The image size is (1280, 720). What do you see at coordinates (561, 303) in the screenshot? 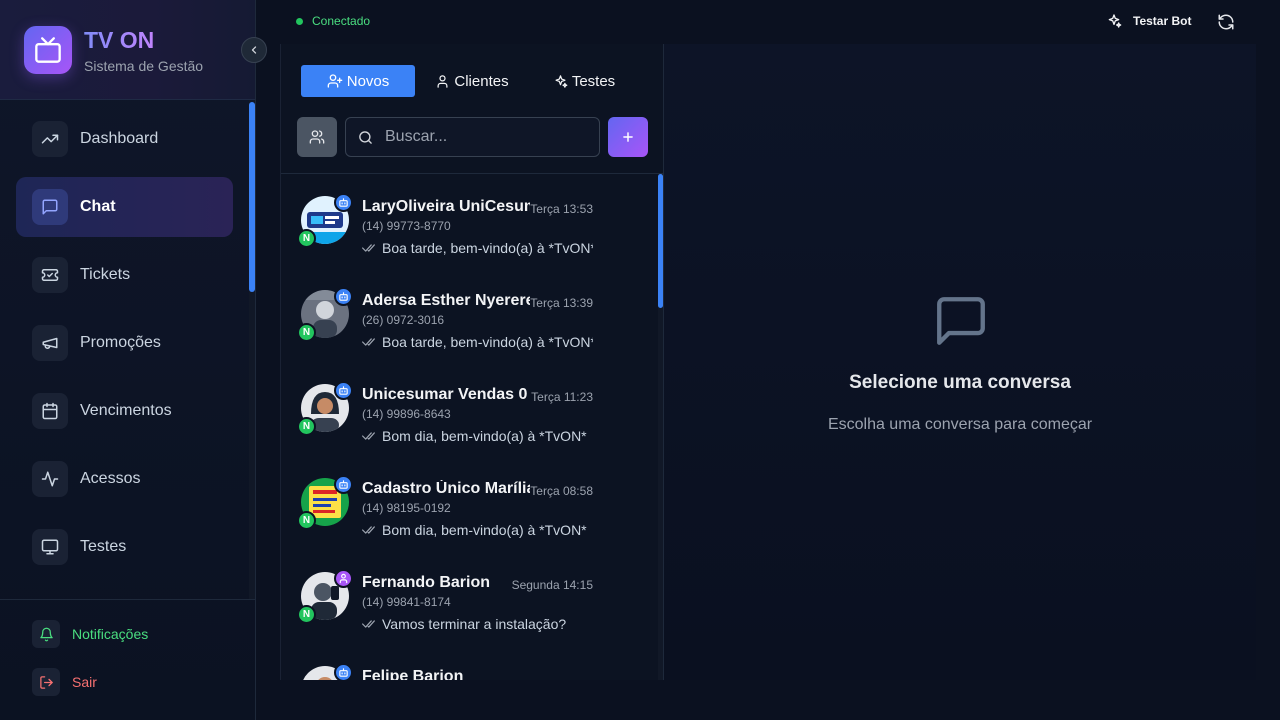
I see `message-time: Terça 13:39` at bounding box center [561, 303].